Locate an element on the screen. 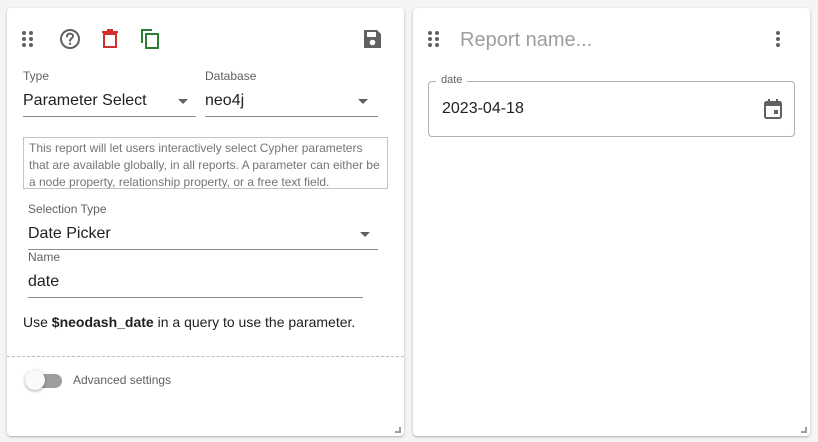  date-picker-label: date is located at coordinates (452, 80).